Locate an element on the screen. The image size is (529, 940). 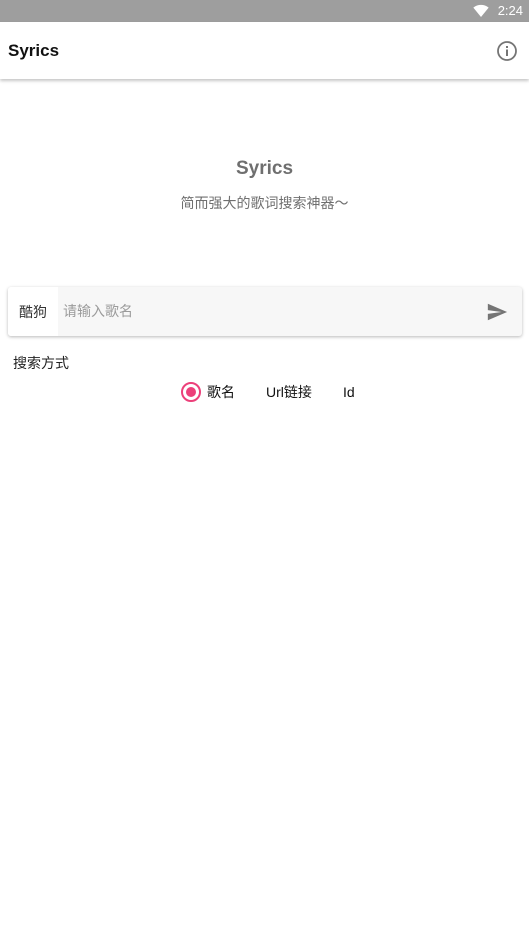
radio-id: Id is located at coordinates (349, 392).